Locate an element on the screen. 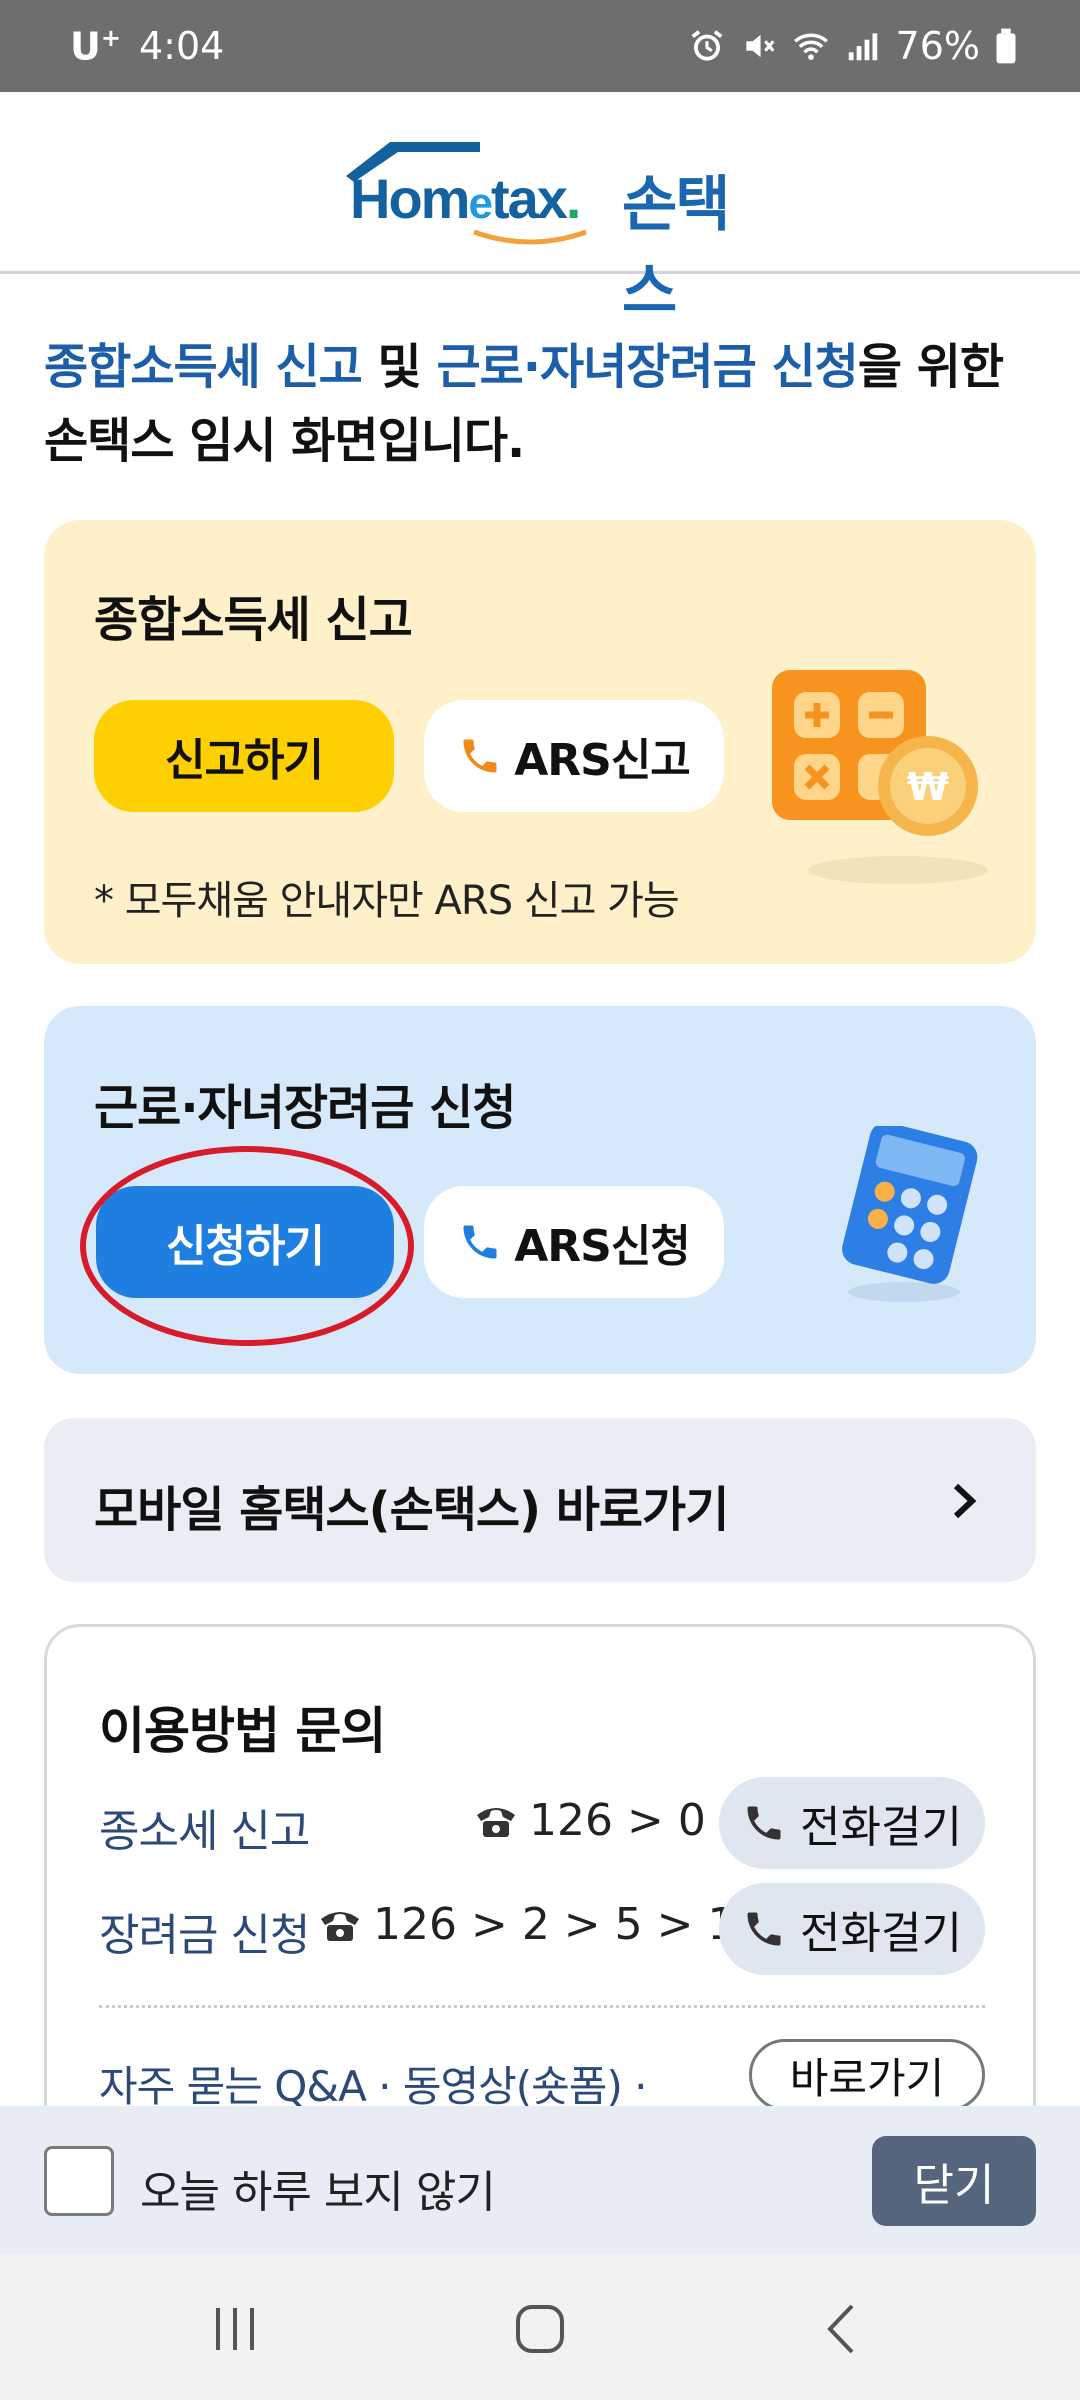 The image size is (1080, 2400). system-nav-bar is located at coordinates (540, 2327).